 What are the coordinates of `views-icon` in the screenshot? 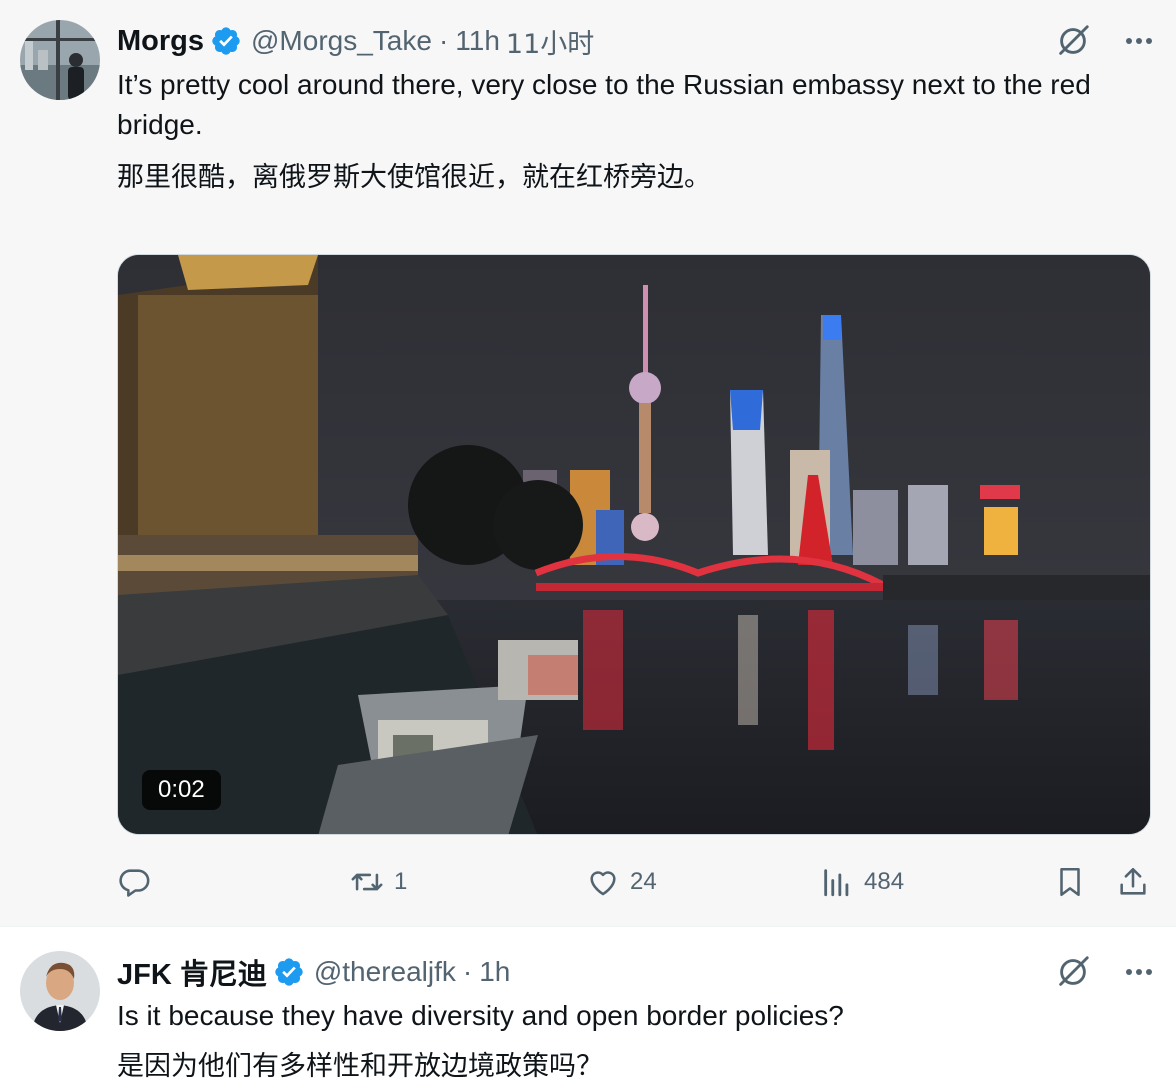 It's located at (836, 883).